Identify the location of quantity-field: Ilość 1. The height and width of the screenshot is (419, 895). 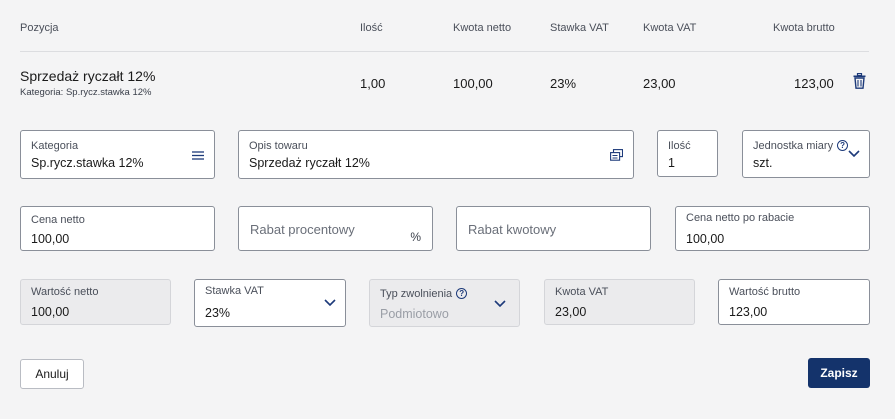
(687, 153).